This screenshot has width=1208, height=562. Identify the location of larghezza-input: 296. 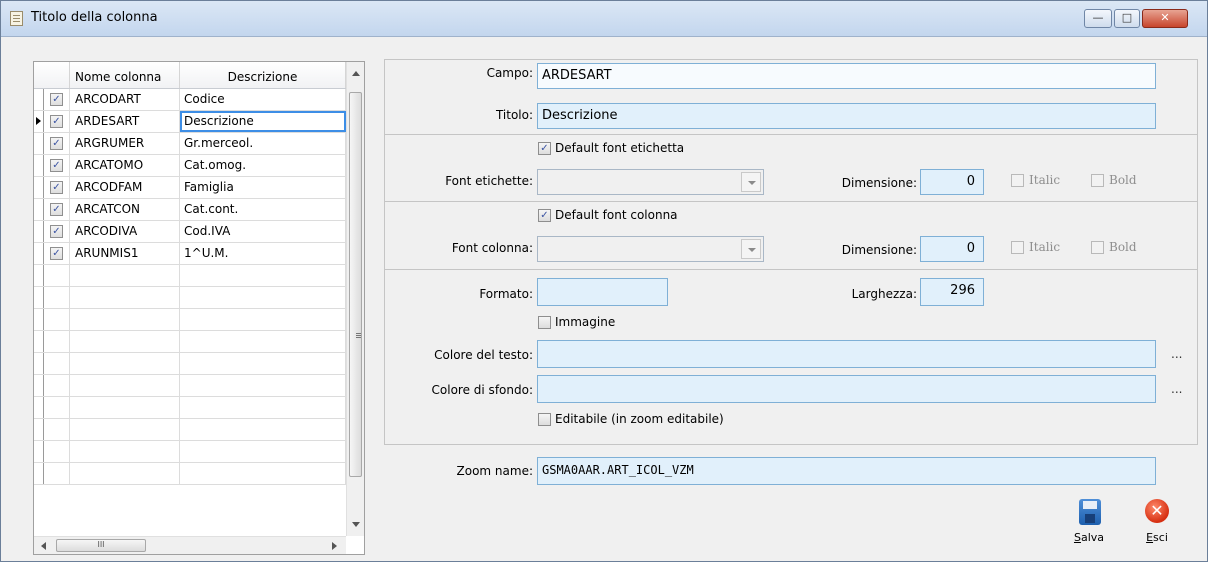
(952, 292).